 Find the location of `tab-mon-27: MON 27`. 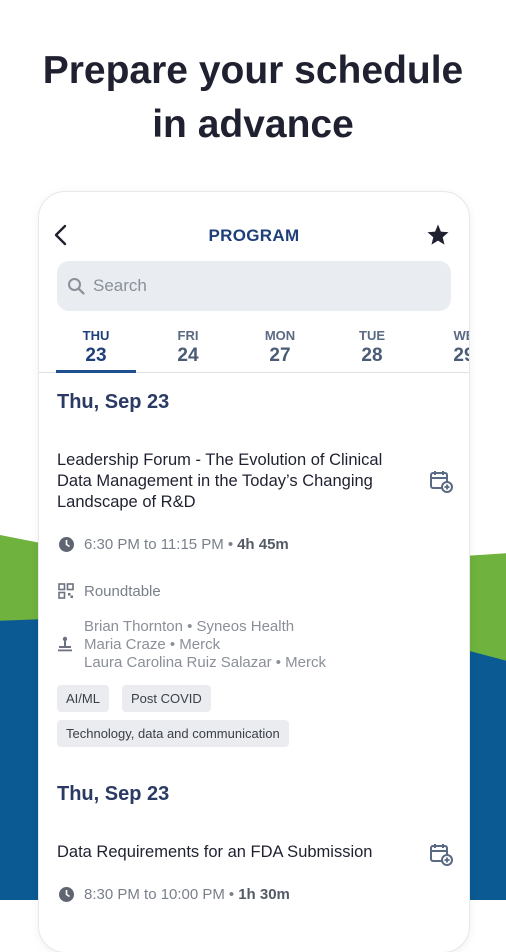

tab-mon-27: MON 27 is located at coordinates (280, 345).